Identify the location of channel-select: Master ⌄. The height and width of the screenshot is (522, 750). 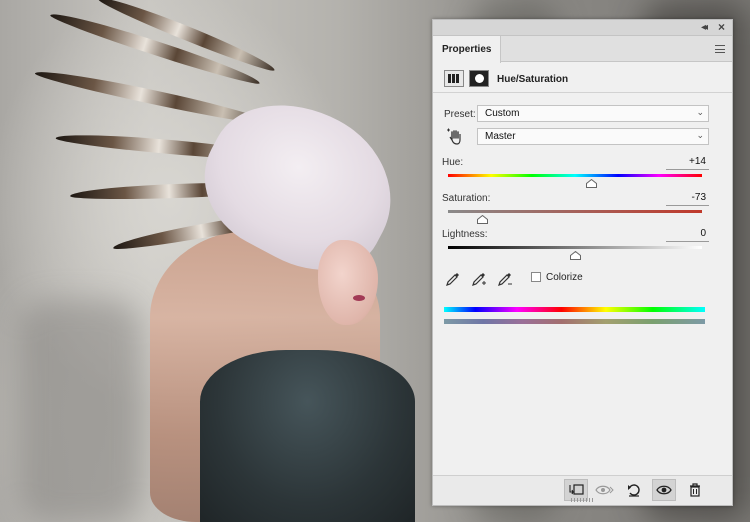
(593, 136).